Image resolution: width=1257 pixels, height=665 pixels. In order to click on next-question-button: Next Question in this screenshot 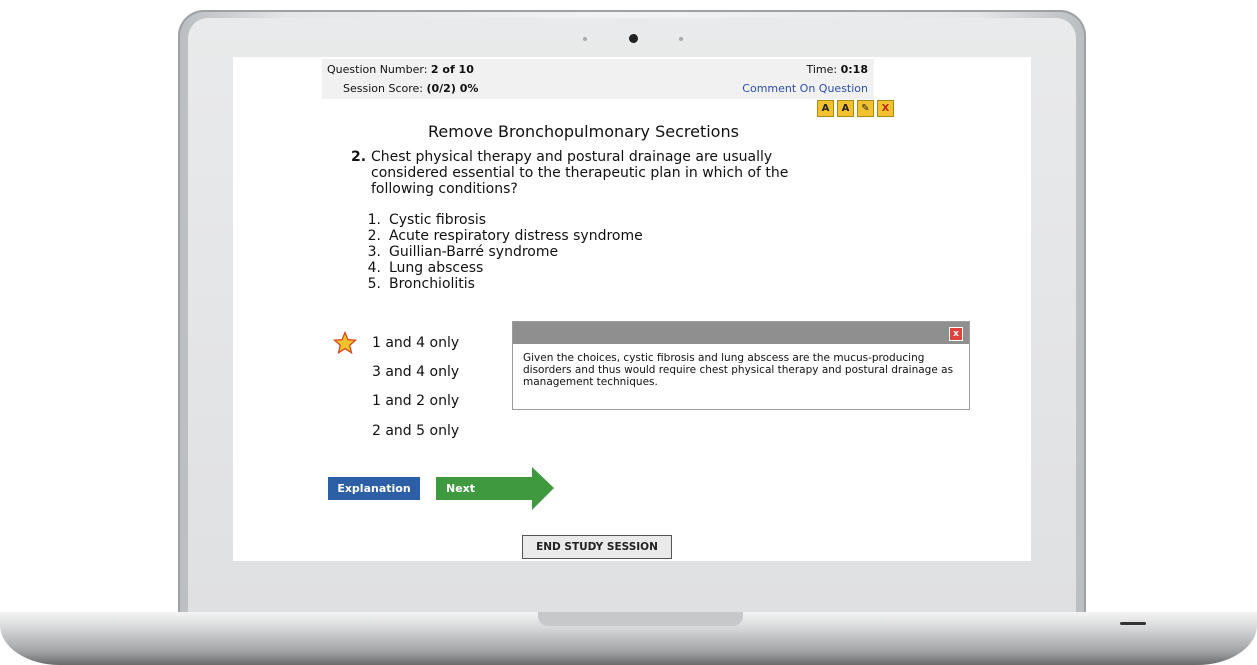, I will do `click(495, 492)`.